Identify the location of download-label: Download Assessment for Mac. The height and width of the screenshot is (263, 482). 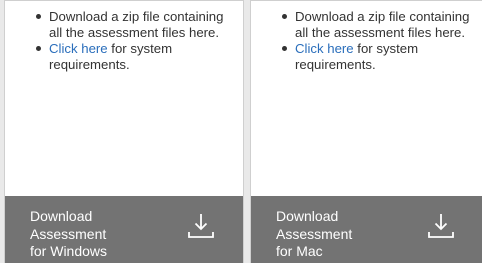
(331, 234).